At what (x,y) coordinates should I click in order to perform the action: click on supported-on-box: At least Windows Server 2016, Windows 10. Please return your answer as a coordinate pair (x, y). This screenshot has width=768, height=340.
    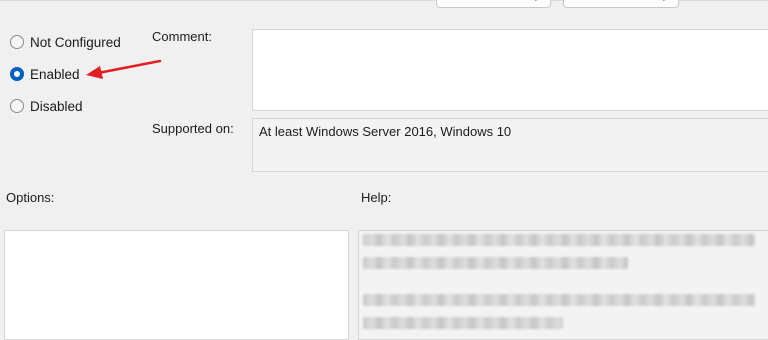
    Looking at the image, I should click on (510, 145).